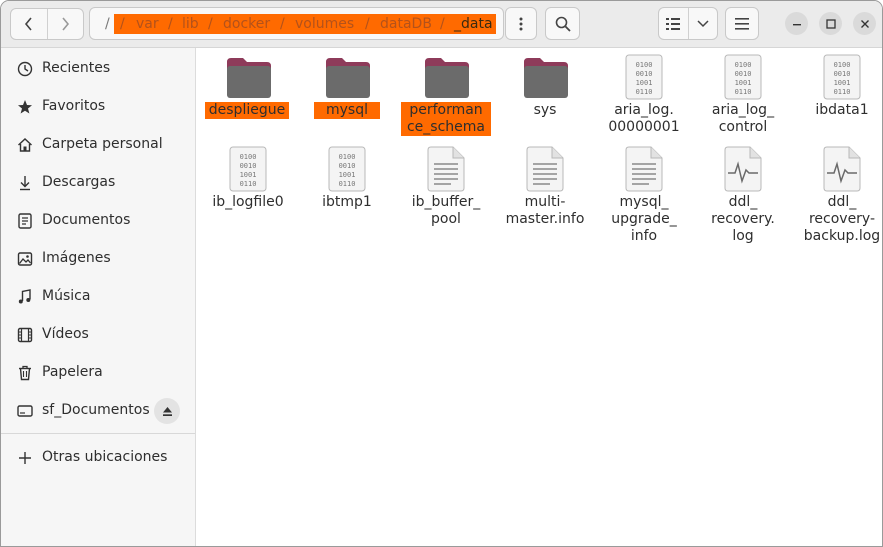  What do you see at coordinates (324, 24) in the screenshot?
I see `path-segment-volumes: volumes` at bounding box center [324, 24].